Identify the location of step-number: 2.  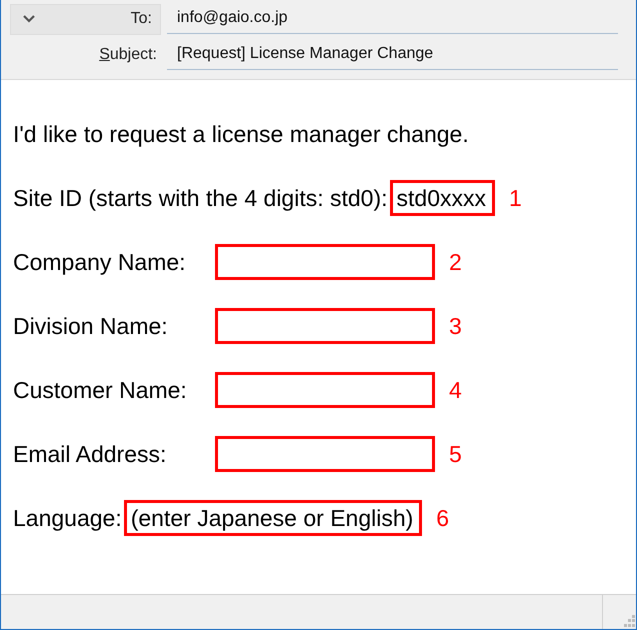
(455, 262).